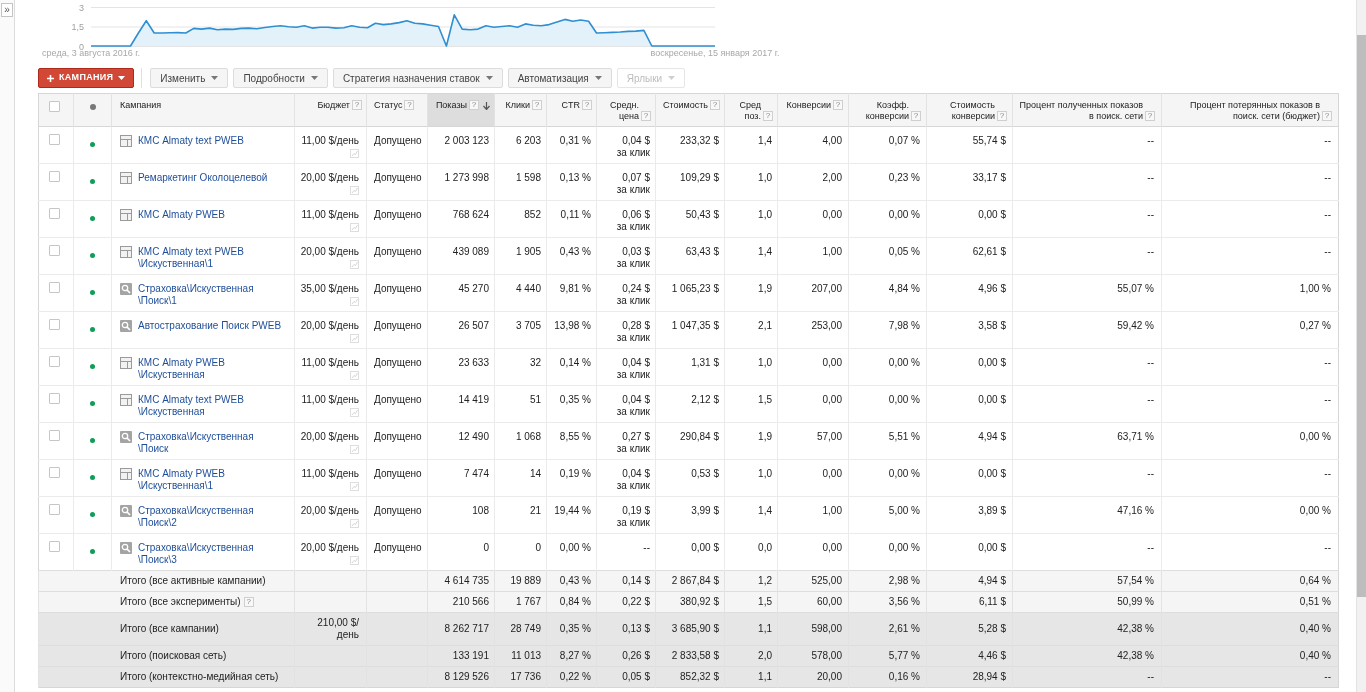 The image size is (1366, 692). Describe the element at coordinates (210, 554) in the screenshot. I see `campaign-link: Страховка\Искуственная\Поиск\3` at that location.